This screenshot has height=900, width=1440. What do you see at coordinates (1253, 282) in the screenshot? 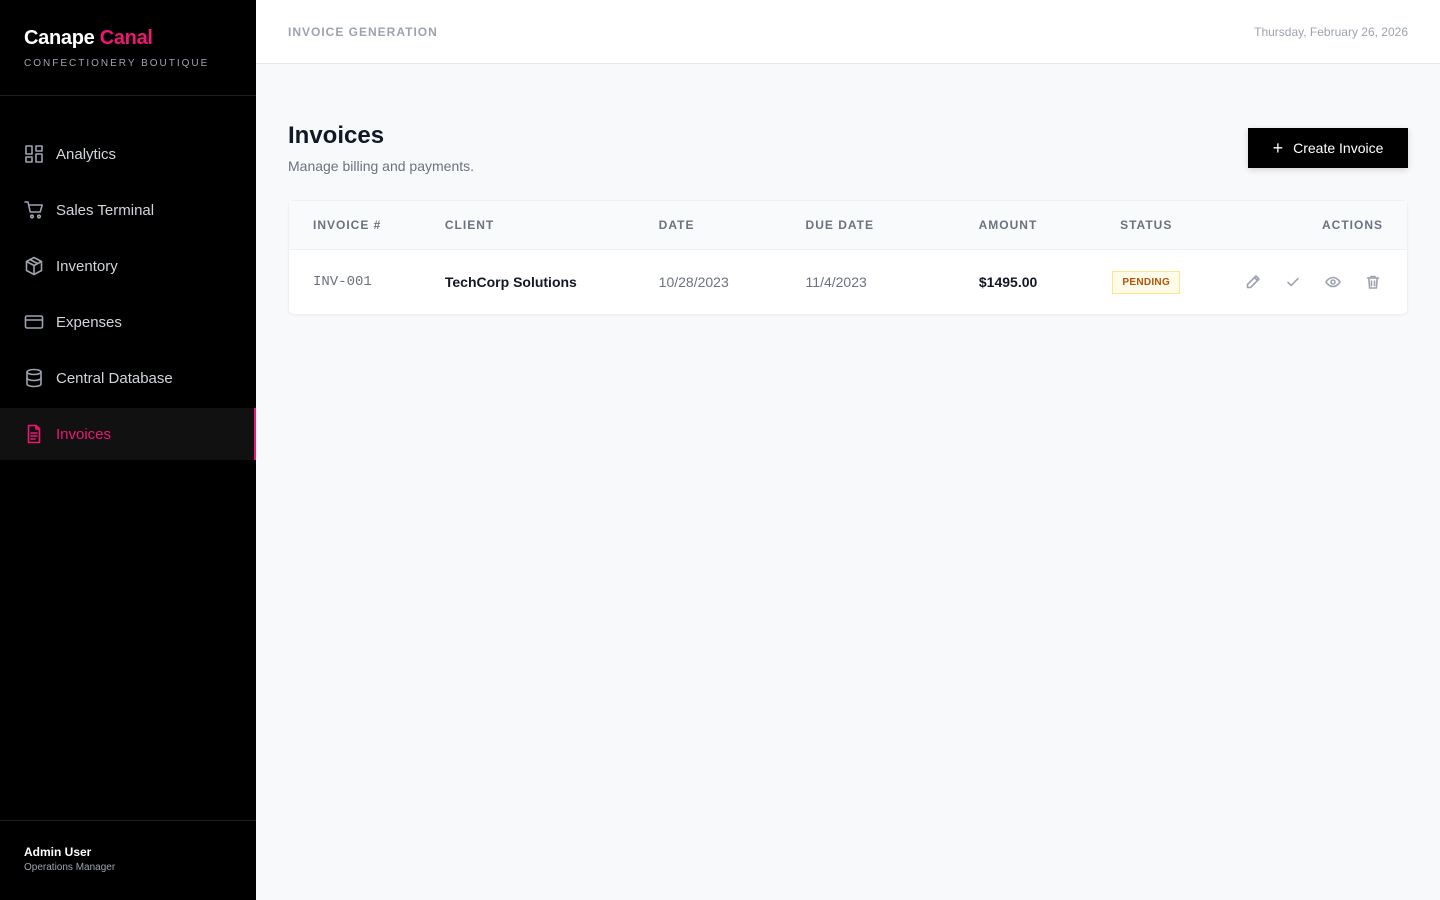
I see `edit-icon` at bounding box center [1253, 282].